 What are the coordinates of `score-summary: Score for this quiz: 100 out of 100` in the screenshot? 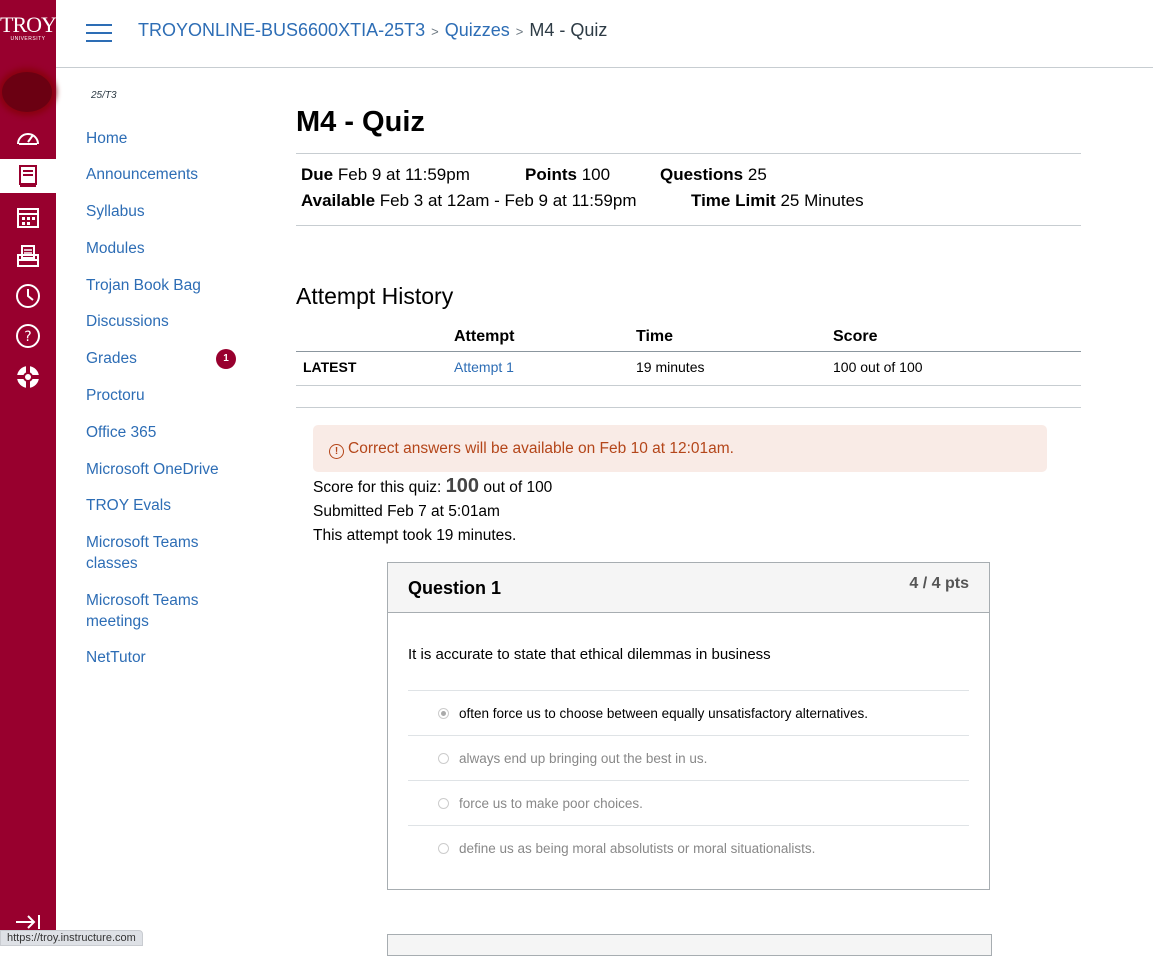 It's located at (432, 486).